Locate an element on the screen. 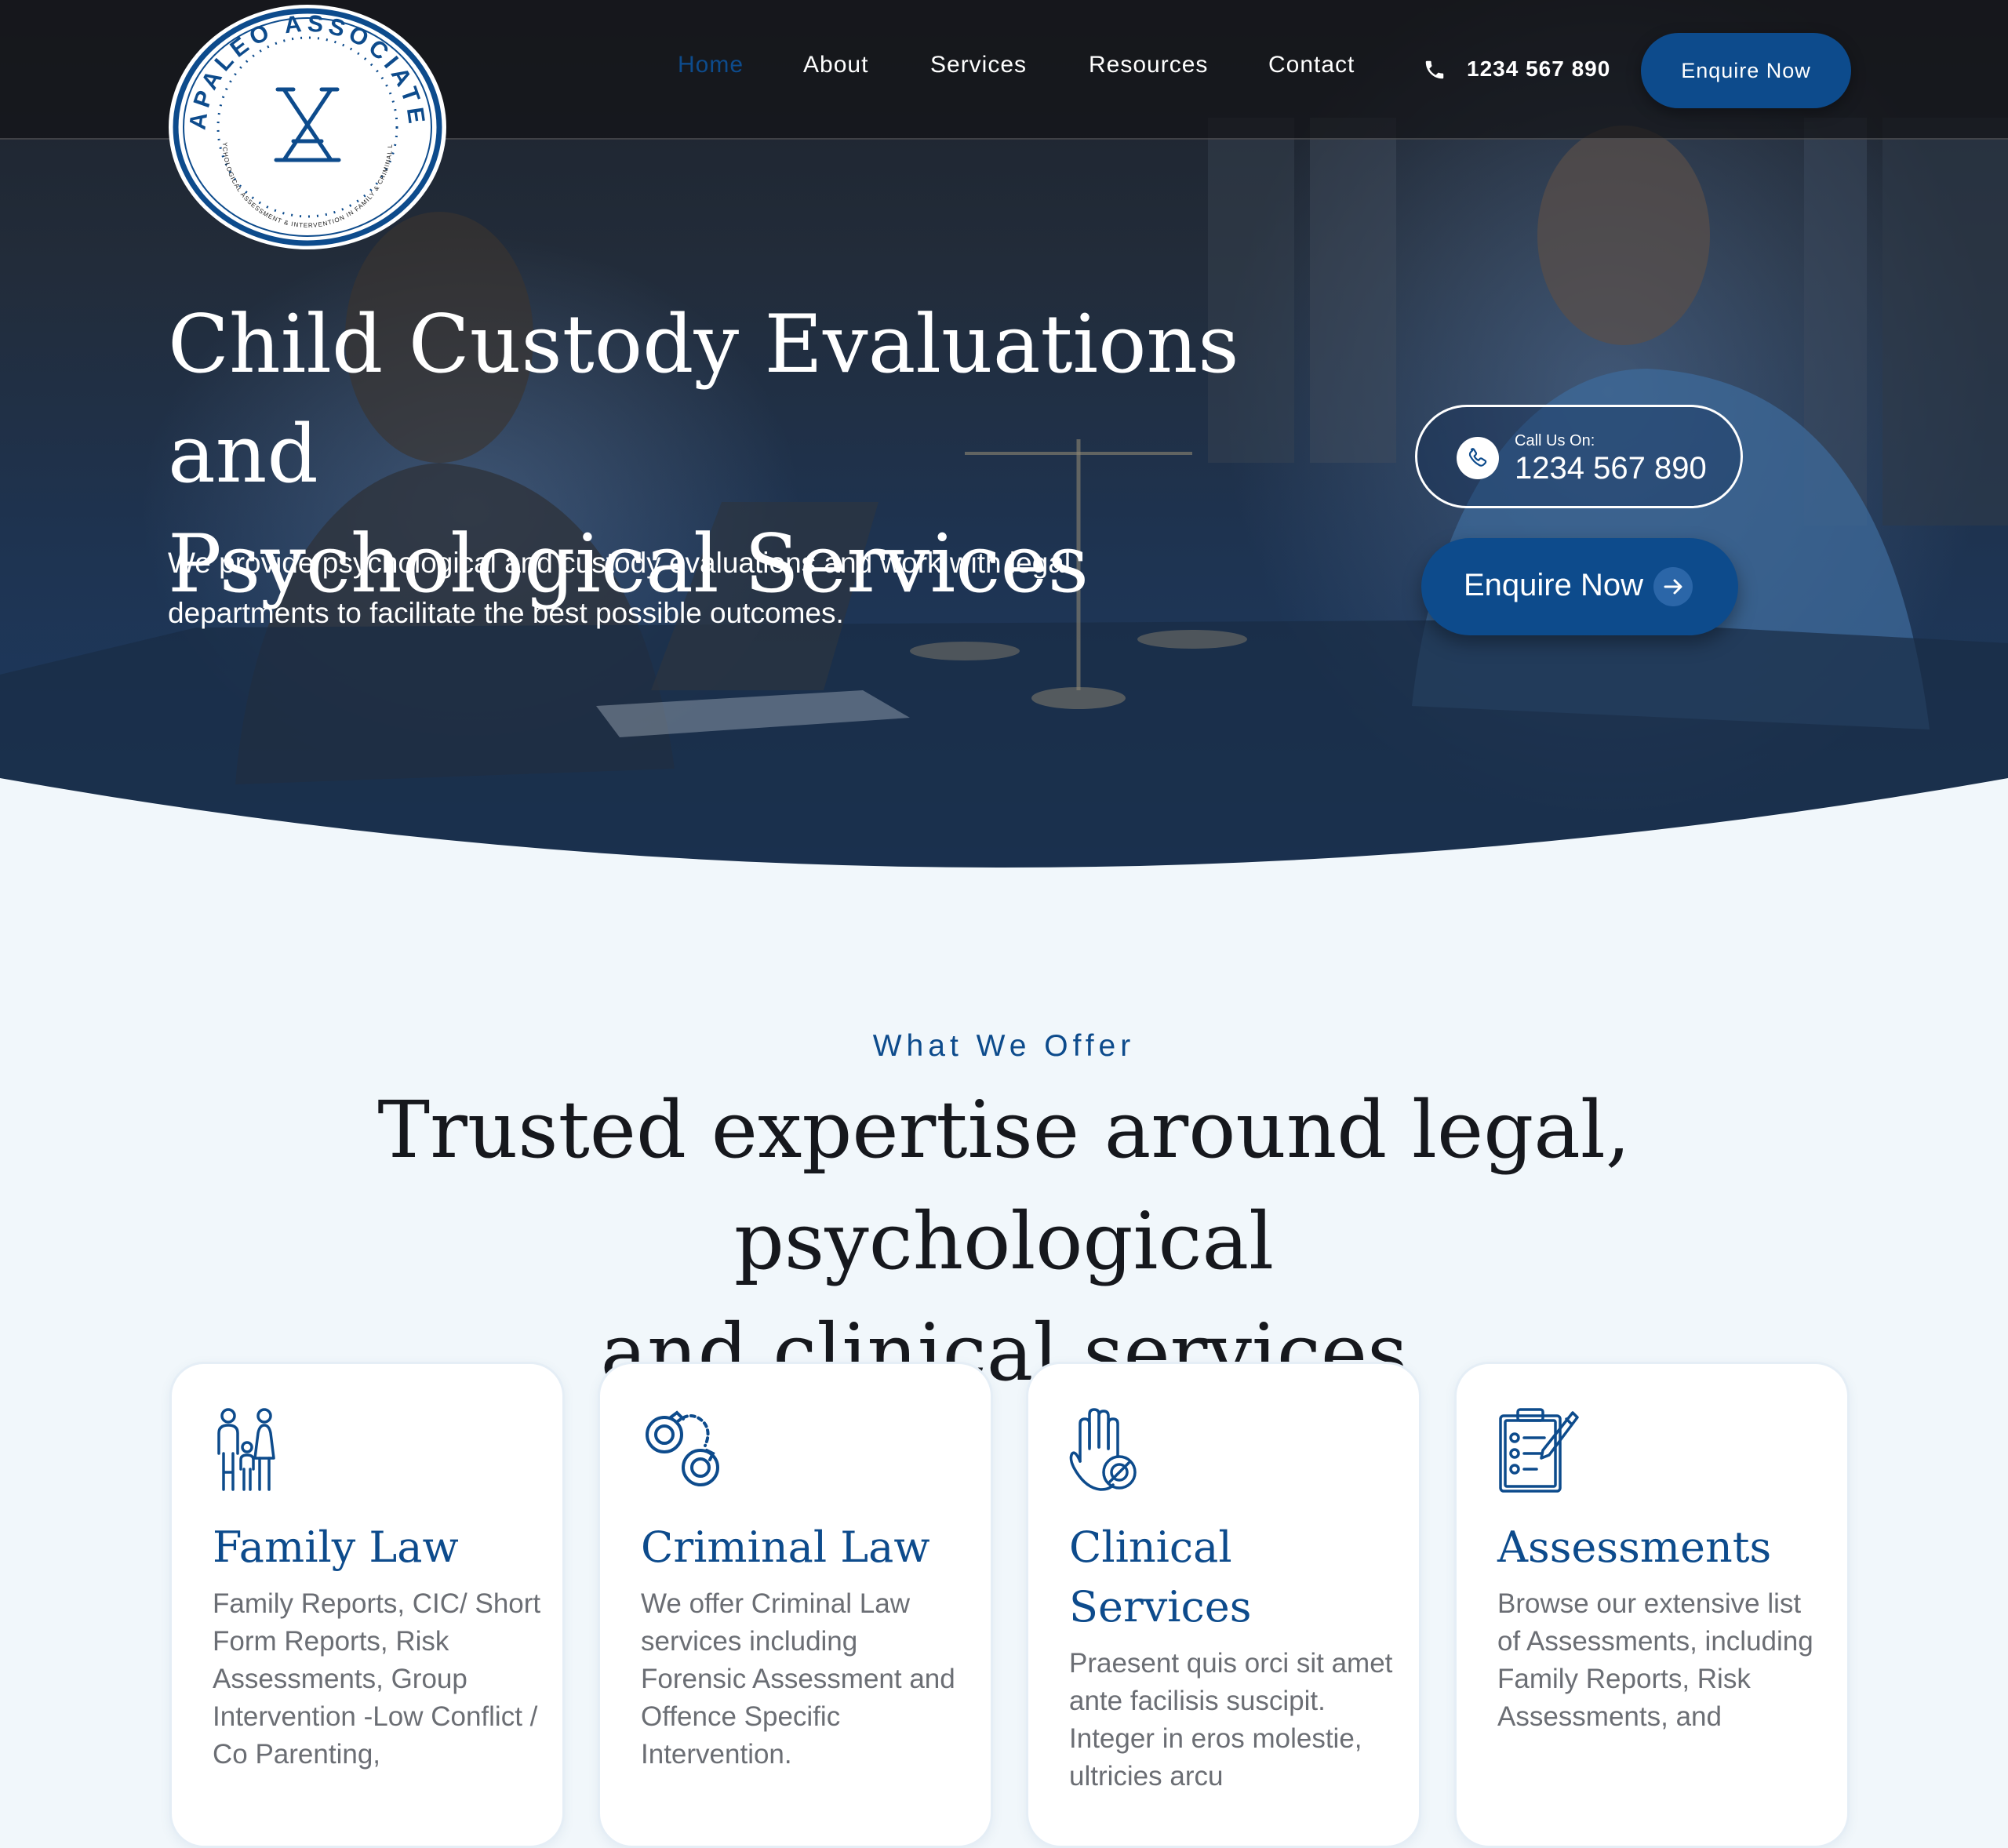  card-title: Criminal Law is located at coordinates (785, 1547).